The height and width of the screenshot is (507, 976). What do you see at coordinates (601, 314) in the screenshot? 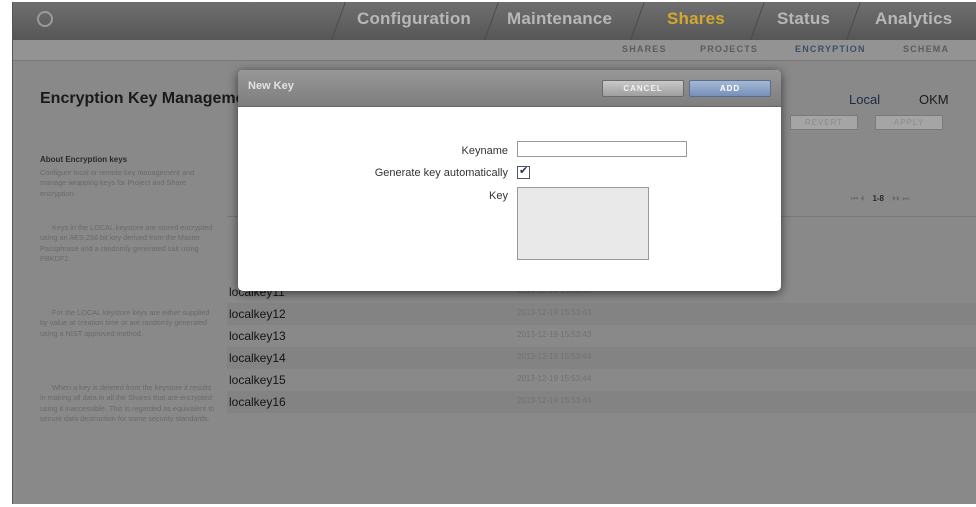
I see `table-row: localkey12 2013-12-19 15:53:43` at bounding box center [601, 314].